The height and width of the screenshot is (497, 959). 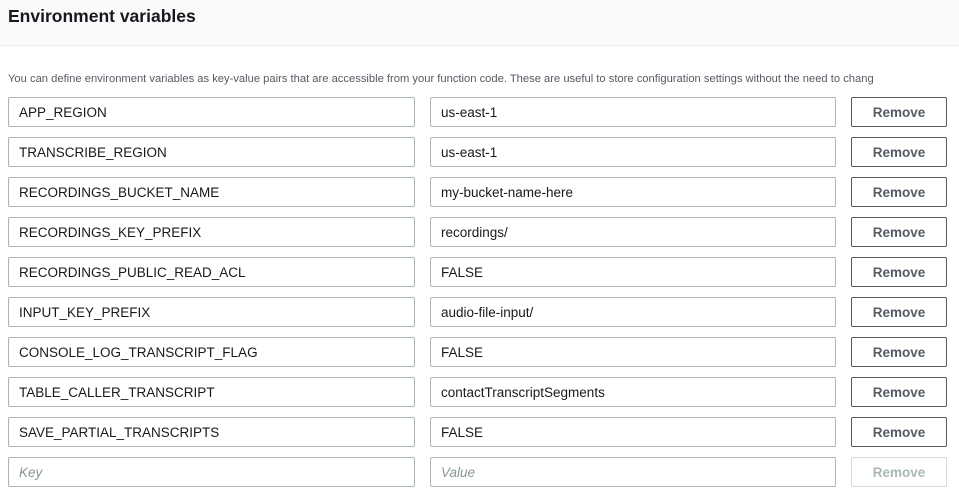 I want to click on env-var-row-save-partial-transcripts: Remove, so click(x=479, y=437).